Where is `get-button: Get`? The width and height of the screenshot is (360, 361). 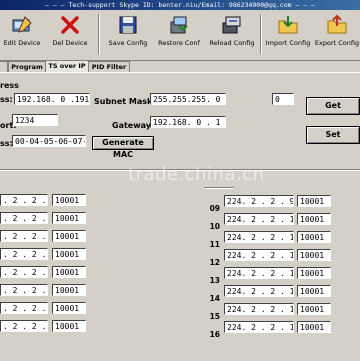
get-button: Get is located at coordinates (333, 106).